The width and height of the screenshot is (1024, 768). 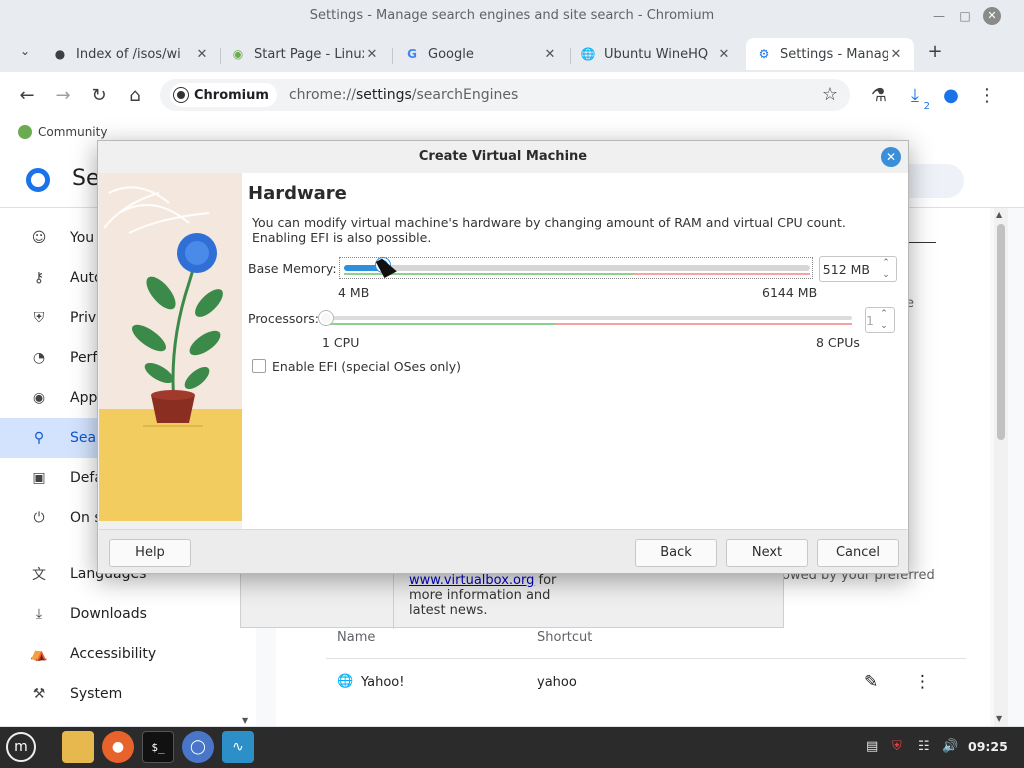 What do you see at coordinates (950, 746) in the screenshot?
I see `volume-icon: 🔊` at bounding box center [950, 746].